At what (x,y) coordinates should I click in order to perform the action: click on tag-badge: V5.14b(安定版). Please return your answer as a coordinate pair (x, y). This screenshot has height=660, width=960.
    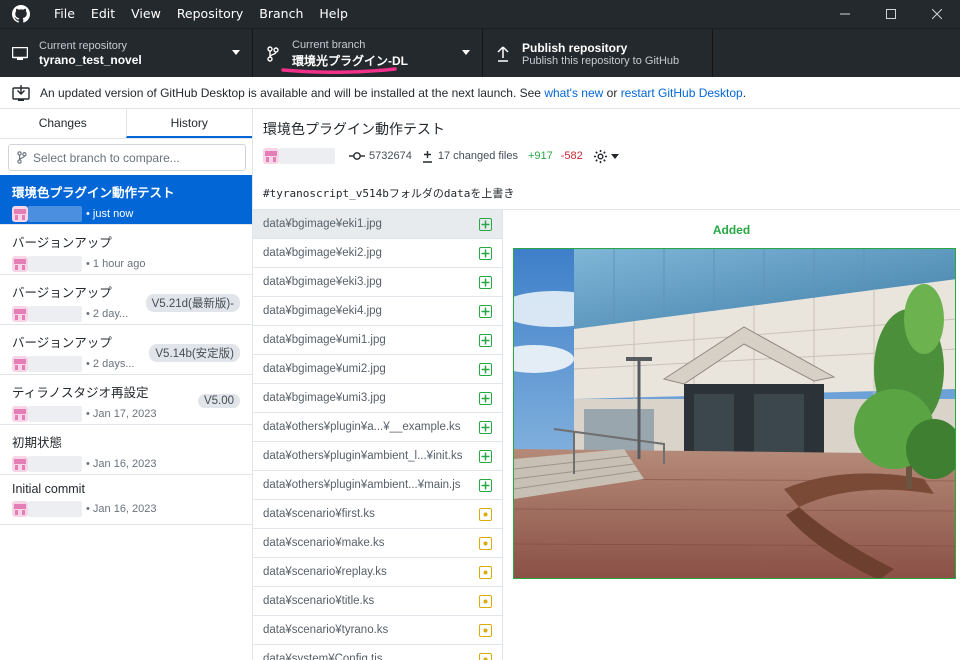
    Looking at the image, I should click on (194, 353).